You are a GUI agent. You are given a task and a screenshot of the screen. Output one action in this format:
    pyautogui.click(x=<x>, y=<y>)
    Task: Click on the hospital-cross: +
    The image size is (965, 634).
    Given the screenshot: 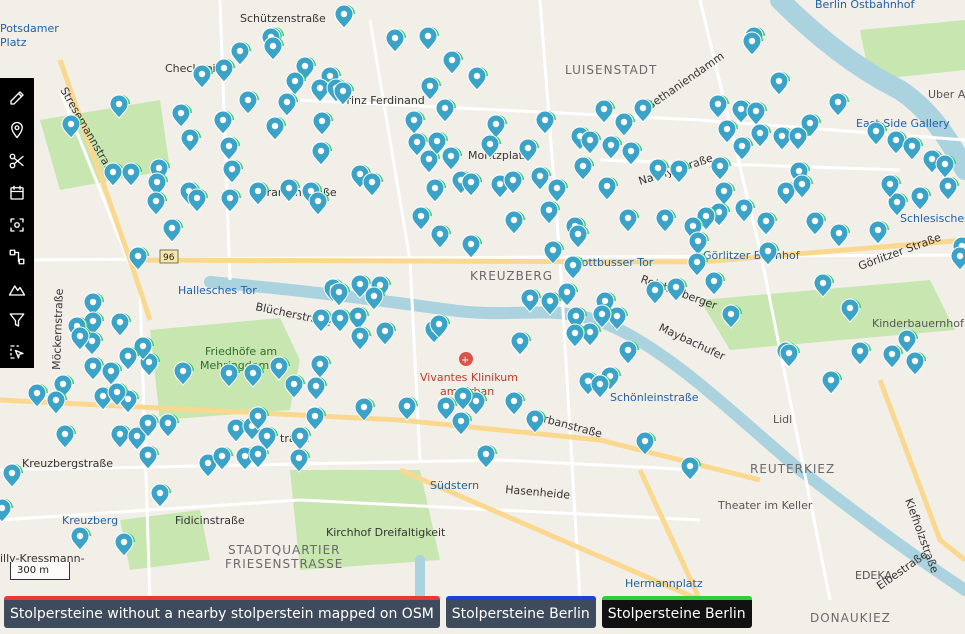 What is the action you would take?
    pyautogui.click(x=465, y=360)
    